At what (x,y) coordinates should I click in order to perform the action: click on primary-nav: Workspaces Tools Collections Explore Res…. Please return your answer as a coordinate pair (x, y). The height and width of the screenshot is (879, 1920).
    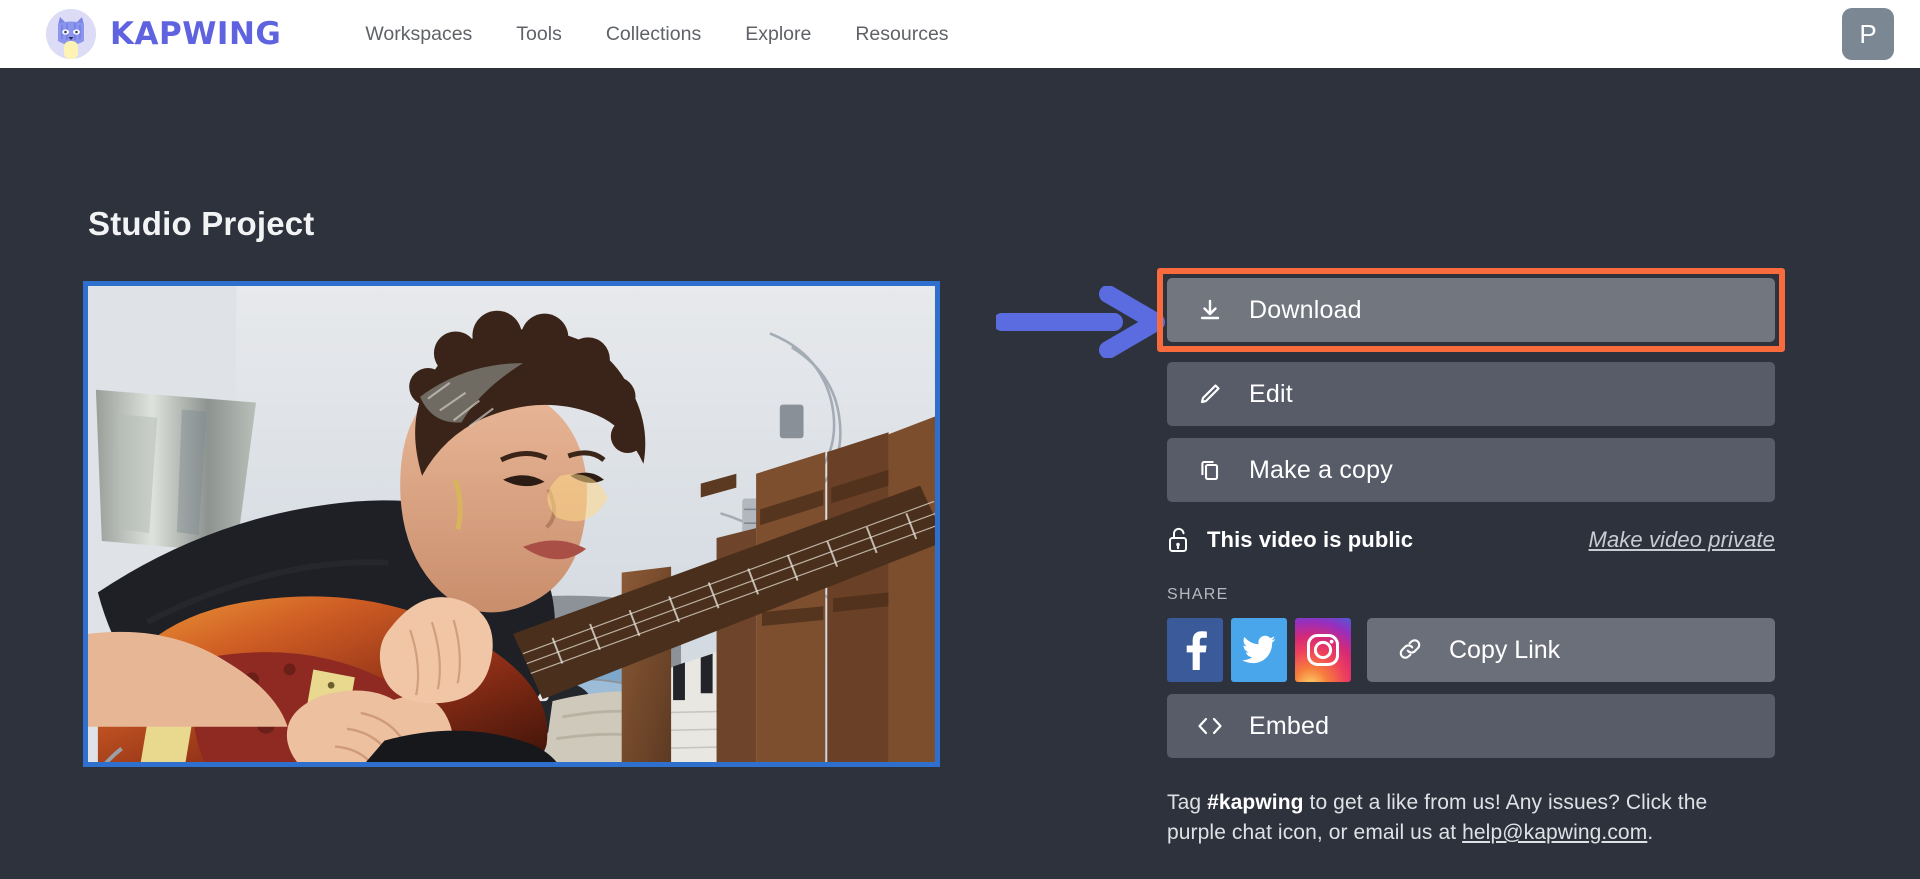
    Looking at the image, I should click on (656, 34).